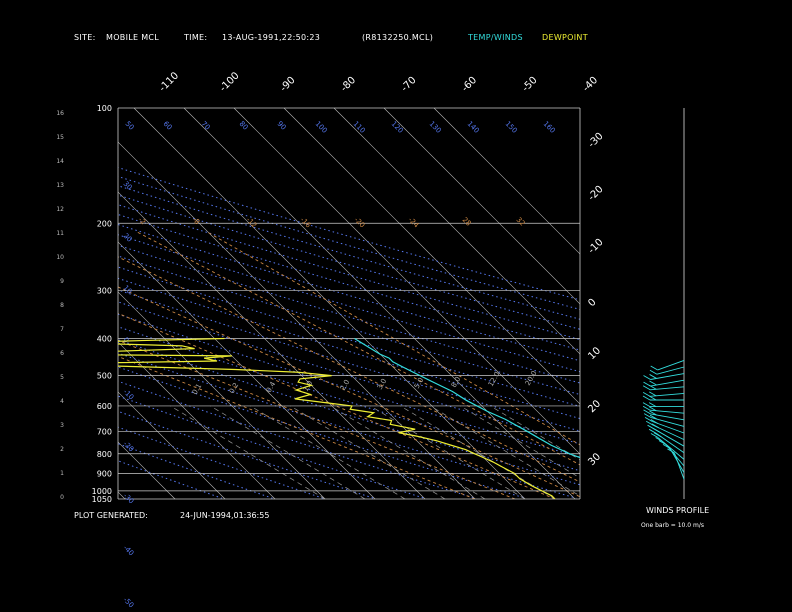 This screenshot has height=612, width=792. What do you see at coordinates (62, 425) in the screenshot?
I see `height-tick-label: 3` at bounding box center [62, 425].